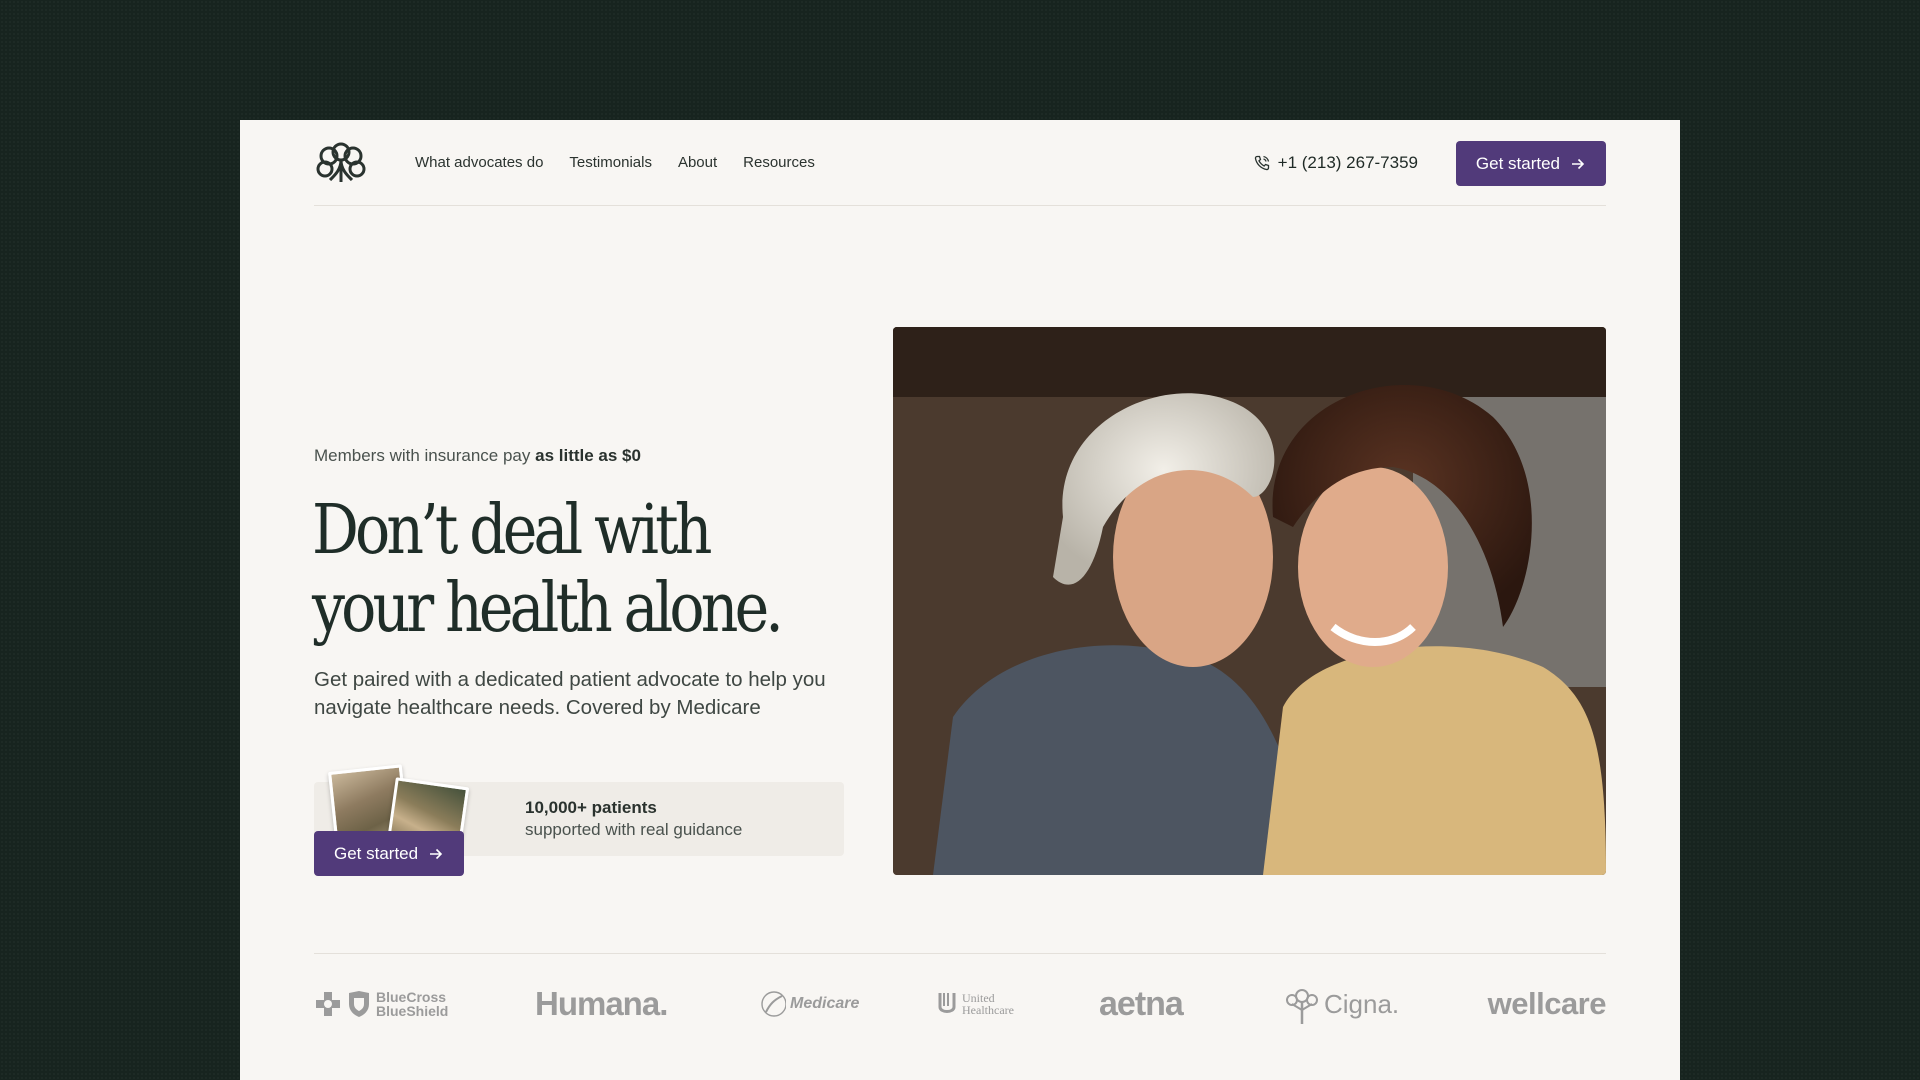 Image resolution: width=1920 pixels, height=1080 pixels. Describe the element at coordinates (1141, 1003) in the screenshot. I see `aetna-logo: aetna` at that location.